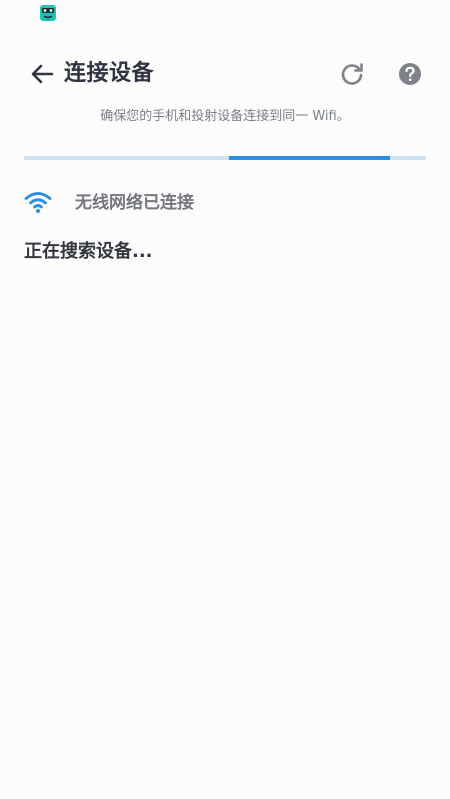 This screenshot has width=450, height=799. What do you see at coordinates (42, 74) in the screenshot?
I see `arrow-left-icon` at bounding box center [42, 74].